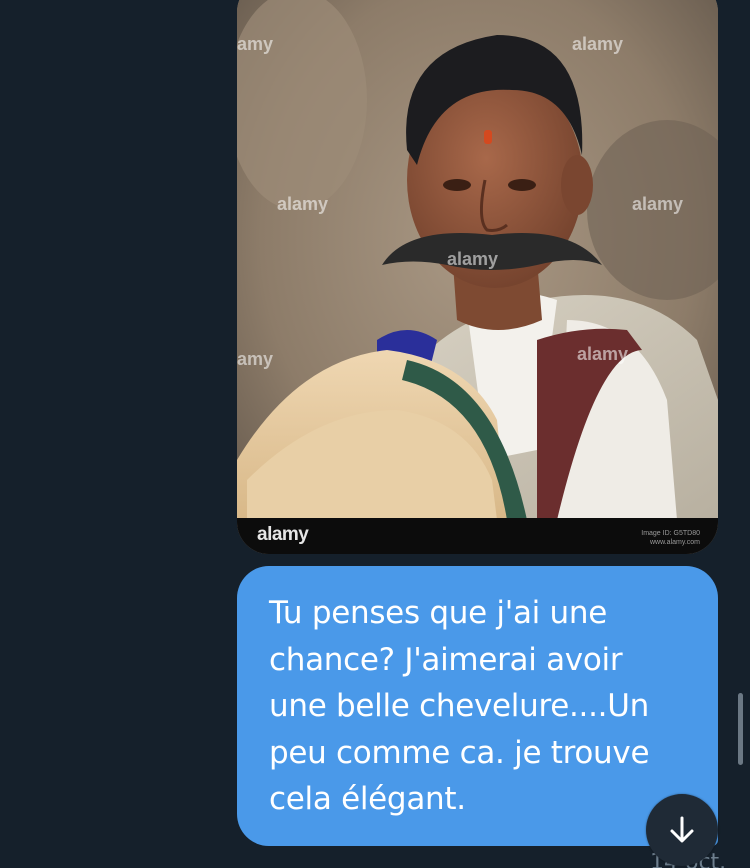  Describe the element at coordinates (283, 534) in the screenshot. I see `alamy-logo: alamy` at that location.